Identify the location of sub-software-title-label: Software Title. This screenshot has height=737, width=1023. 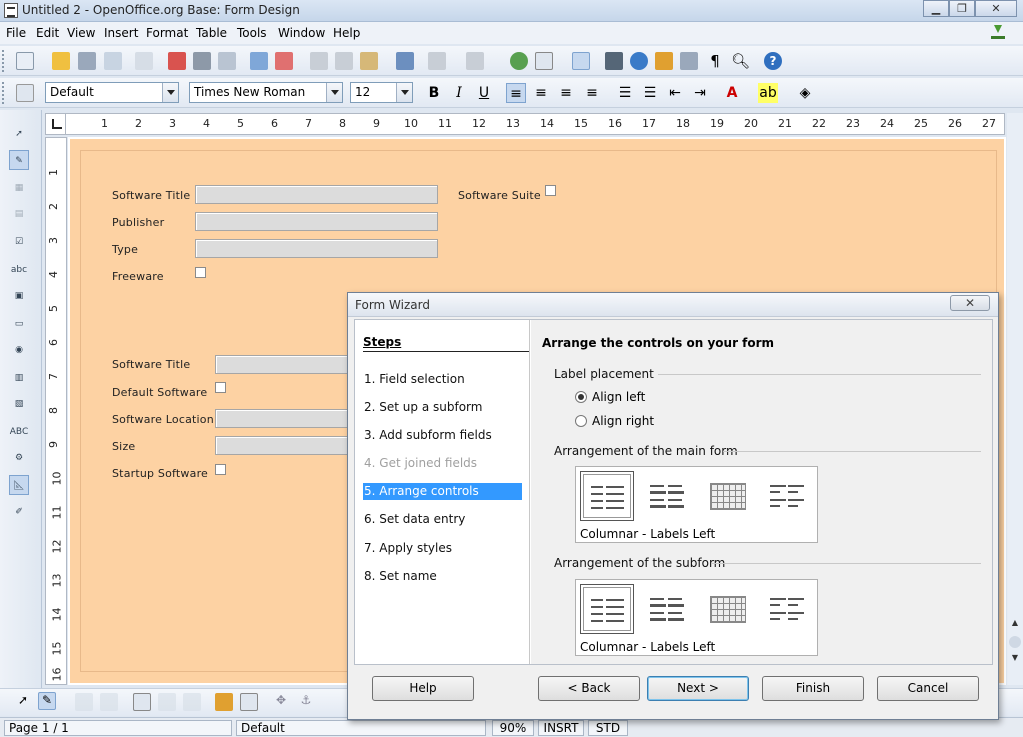
(151, 364).